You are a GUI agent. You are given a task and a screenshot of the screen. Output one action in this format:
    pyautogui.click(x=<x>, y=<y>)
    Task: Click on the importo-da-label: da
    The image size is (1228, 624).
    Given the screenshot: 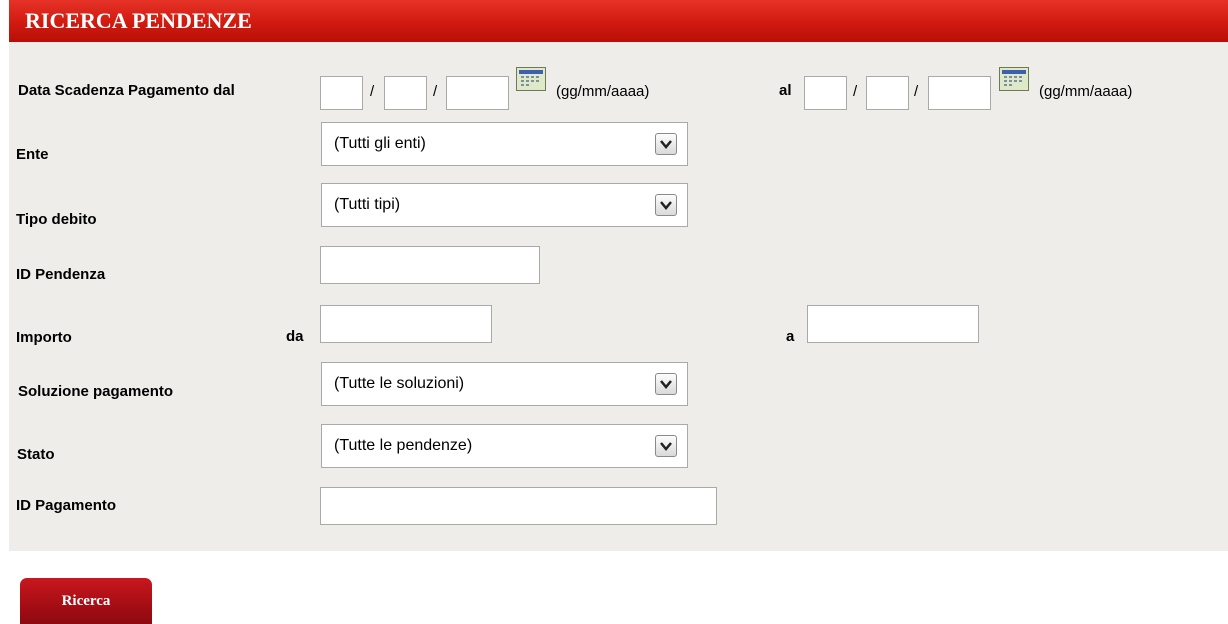 What is the action you would take?
    pyautogui.click(x=295, y=336)
    